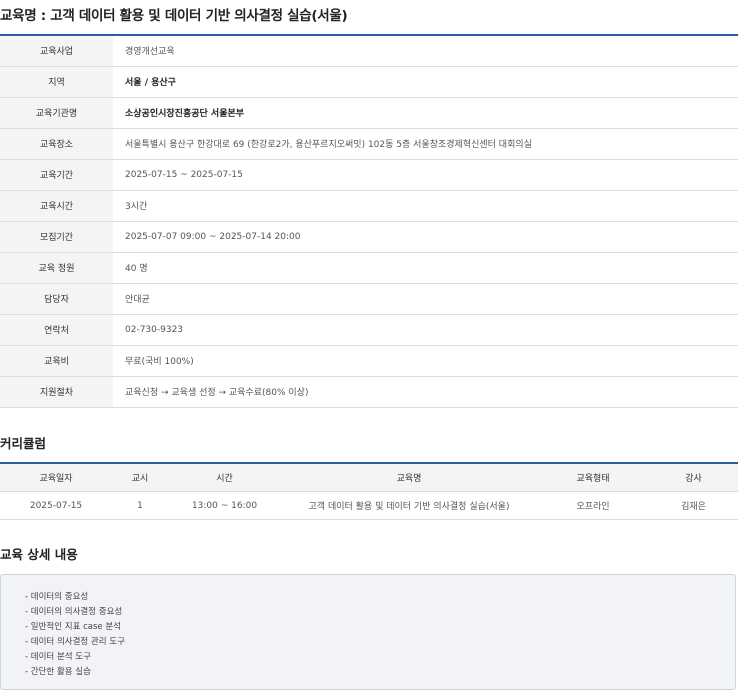  Describe the element at coordinates (23, 443) in the screenshot. I see `curriculum-heading: 커리큘럼` at that location.